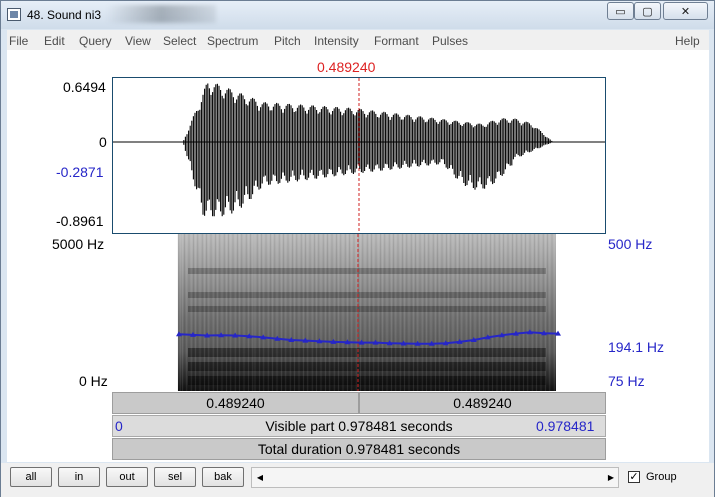 This screenshot has width=715, height=497. I want to click on selection-time-bar: 0.489240 0.489240, so click(359, 403).